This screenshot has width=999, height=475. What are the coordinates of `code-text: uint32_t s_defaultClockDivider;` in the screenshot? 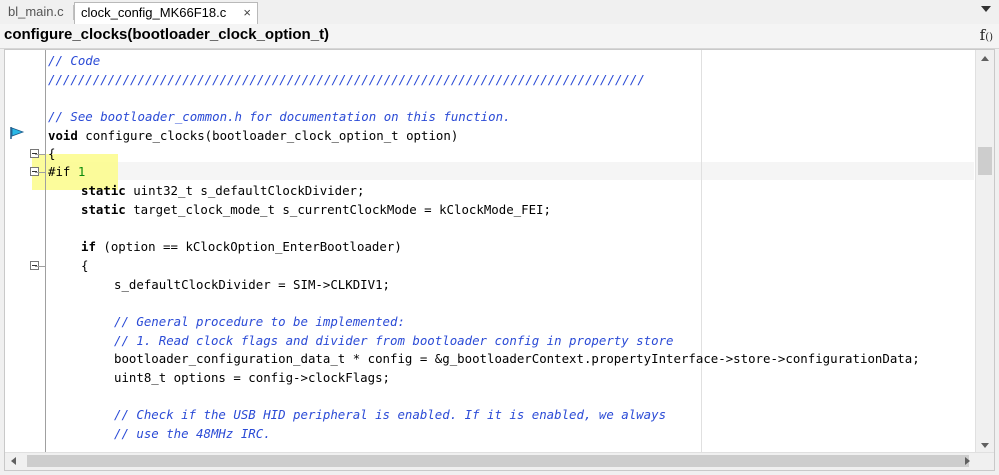 It's located at (245, 190).